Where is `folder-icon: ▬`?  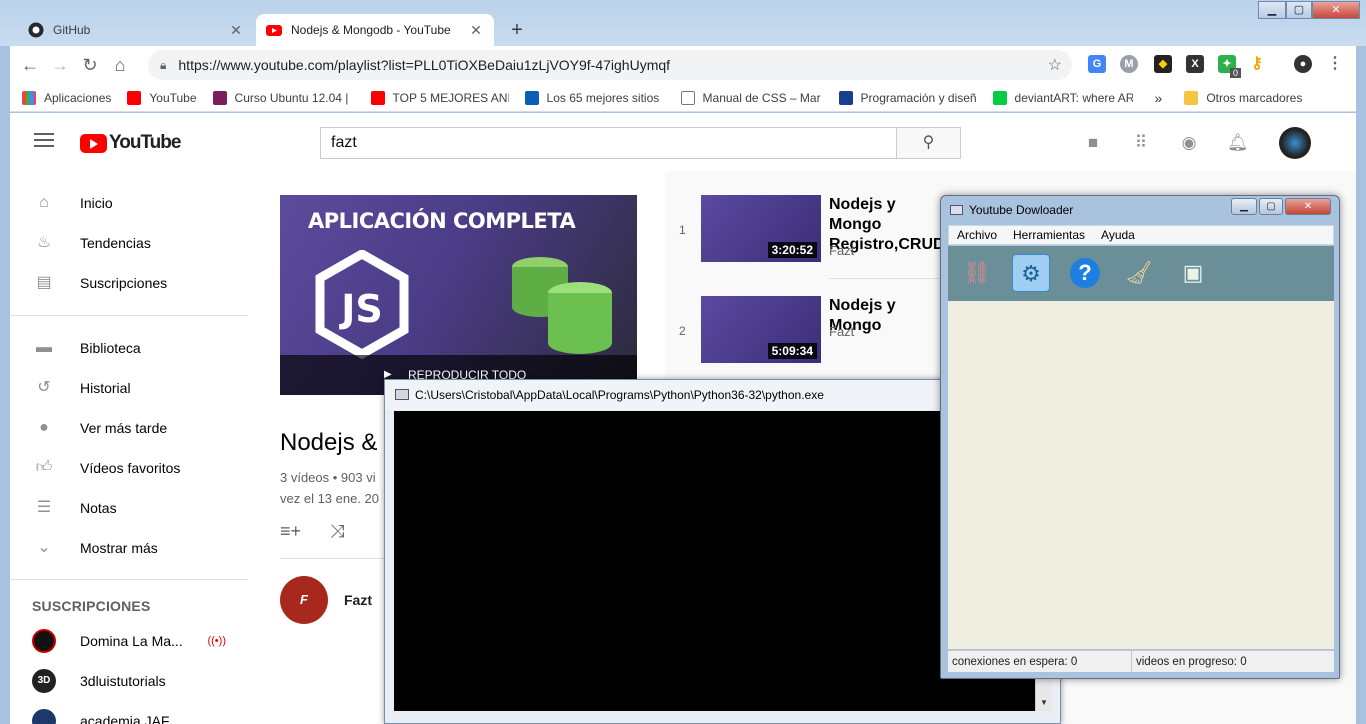
folder-icon: ▬ is located at coordinates (44, 347).